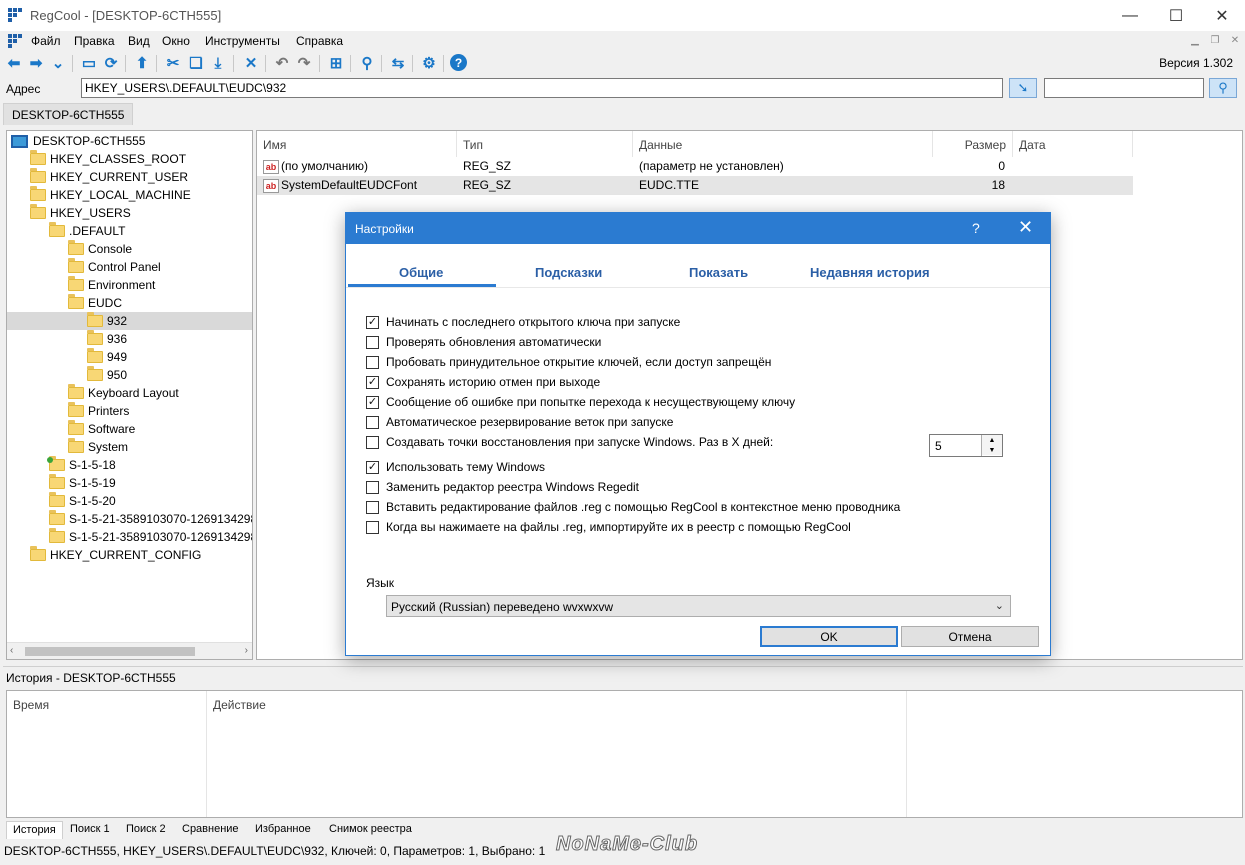 This screenshot has width=1245, height=865. What do you see at coordinates (34, 830) in the screenshot?
I see `tab-history: История` at bounding box center [34, 830].